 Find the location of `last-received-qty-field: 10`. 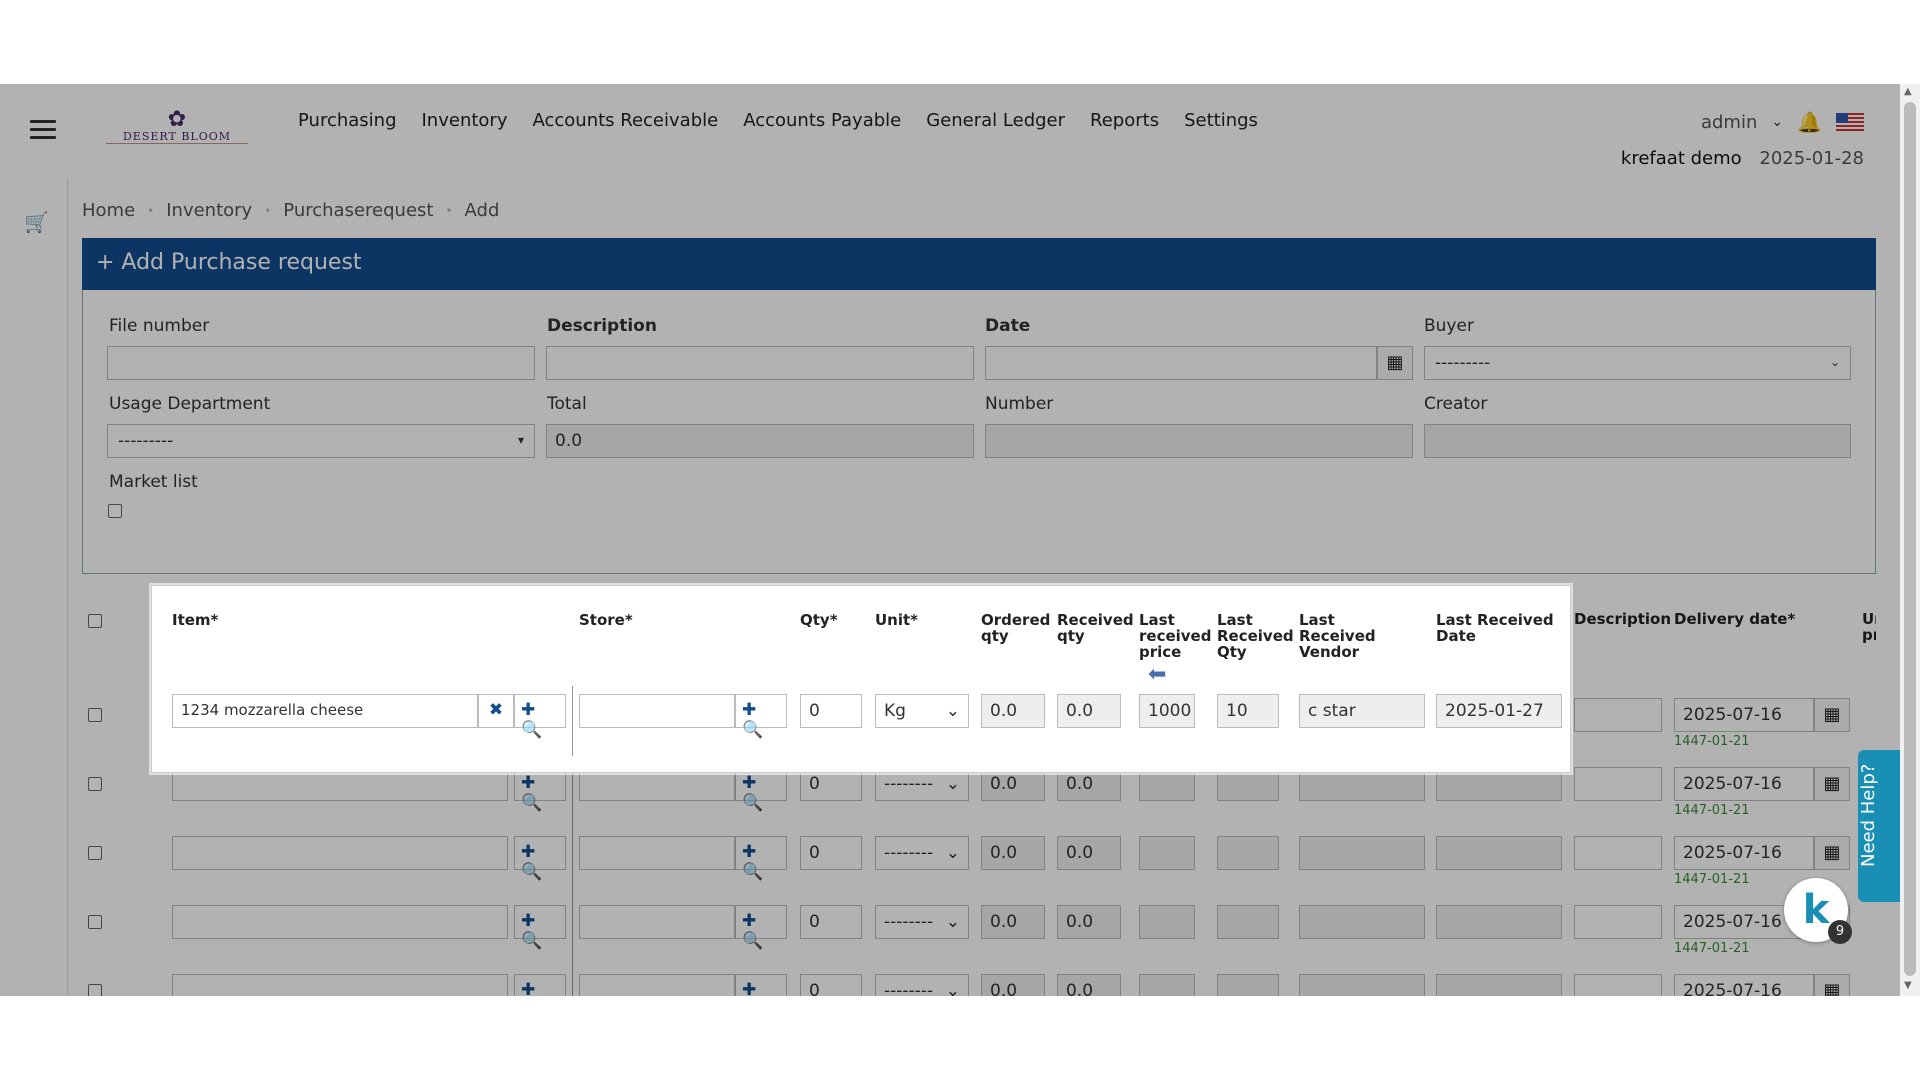

last-received-qty-field: 10 is located at coordinates (1248, 711).